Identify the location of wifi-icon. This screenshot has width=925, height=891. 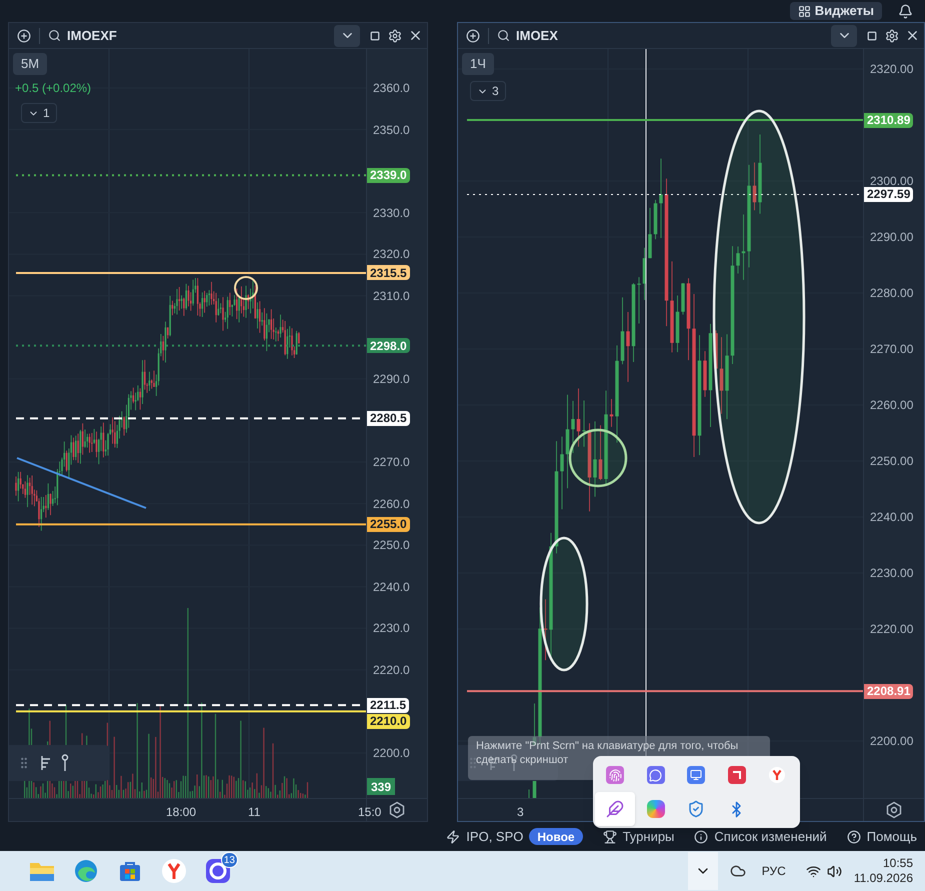
(813, 871).